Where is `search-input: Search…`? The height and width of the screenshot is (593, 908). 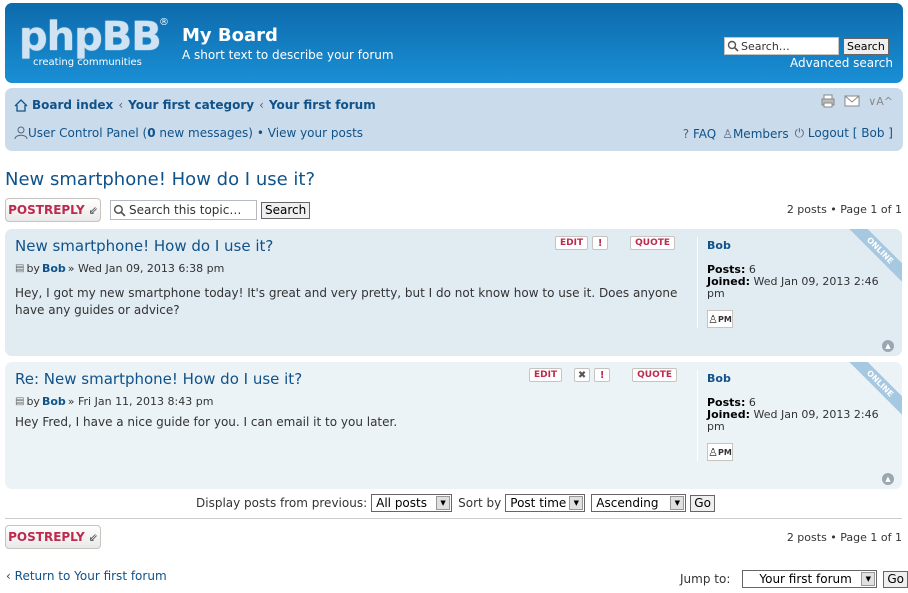
search-input: Search… is located at coordinates (781, 46).